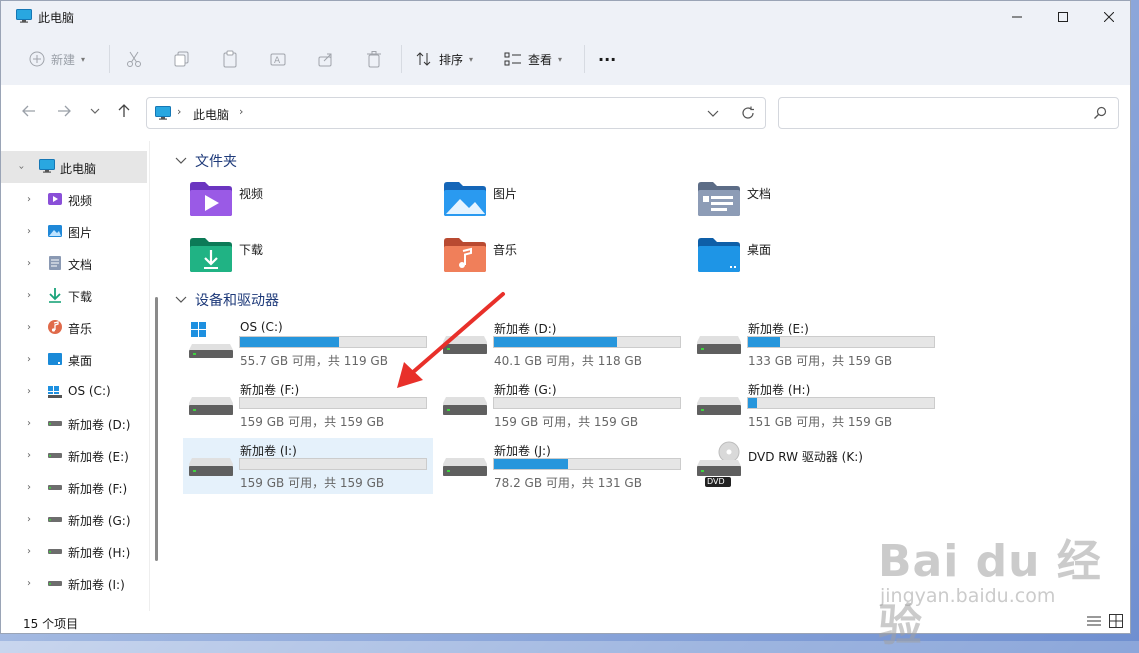 The height and width of the screenshot is (653, 1139). Describe the element at coordinates (304, 261) in the screenshot. I see `folder-downloads: 下载` at that location.